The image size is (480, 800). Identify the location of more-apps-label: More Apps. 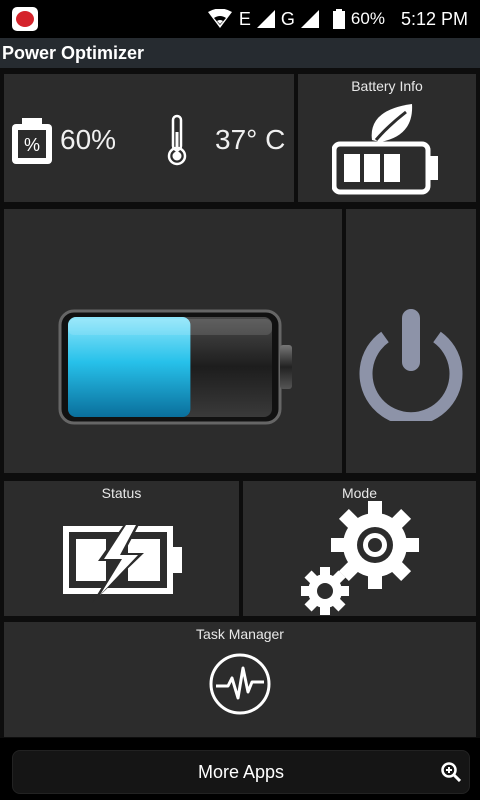
(241, 772).